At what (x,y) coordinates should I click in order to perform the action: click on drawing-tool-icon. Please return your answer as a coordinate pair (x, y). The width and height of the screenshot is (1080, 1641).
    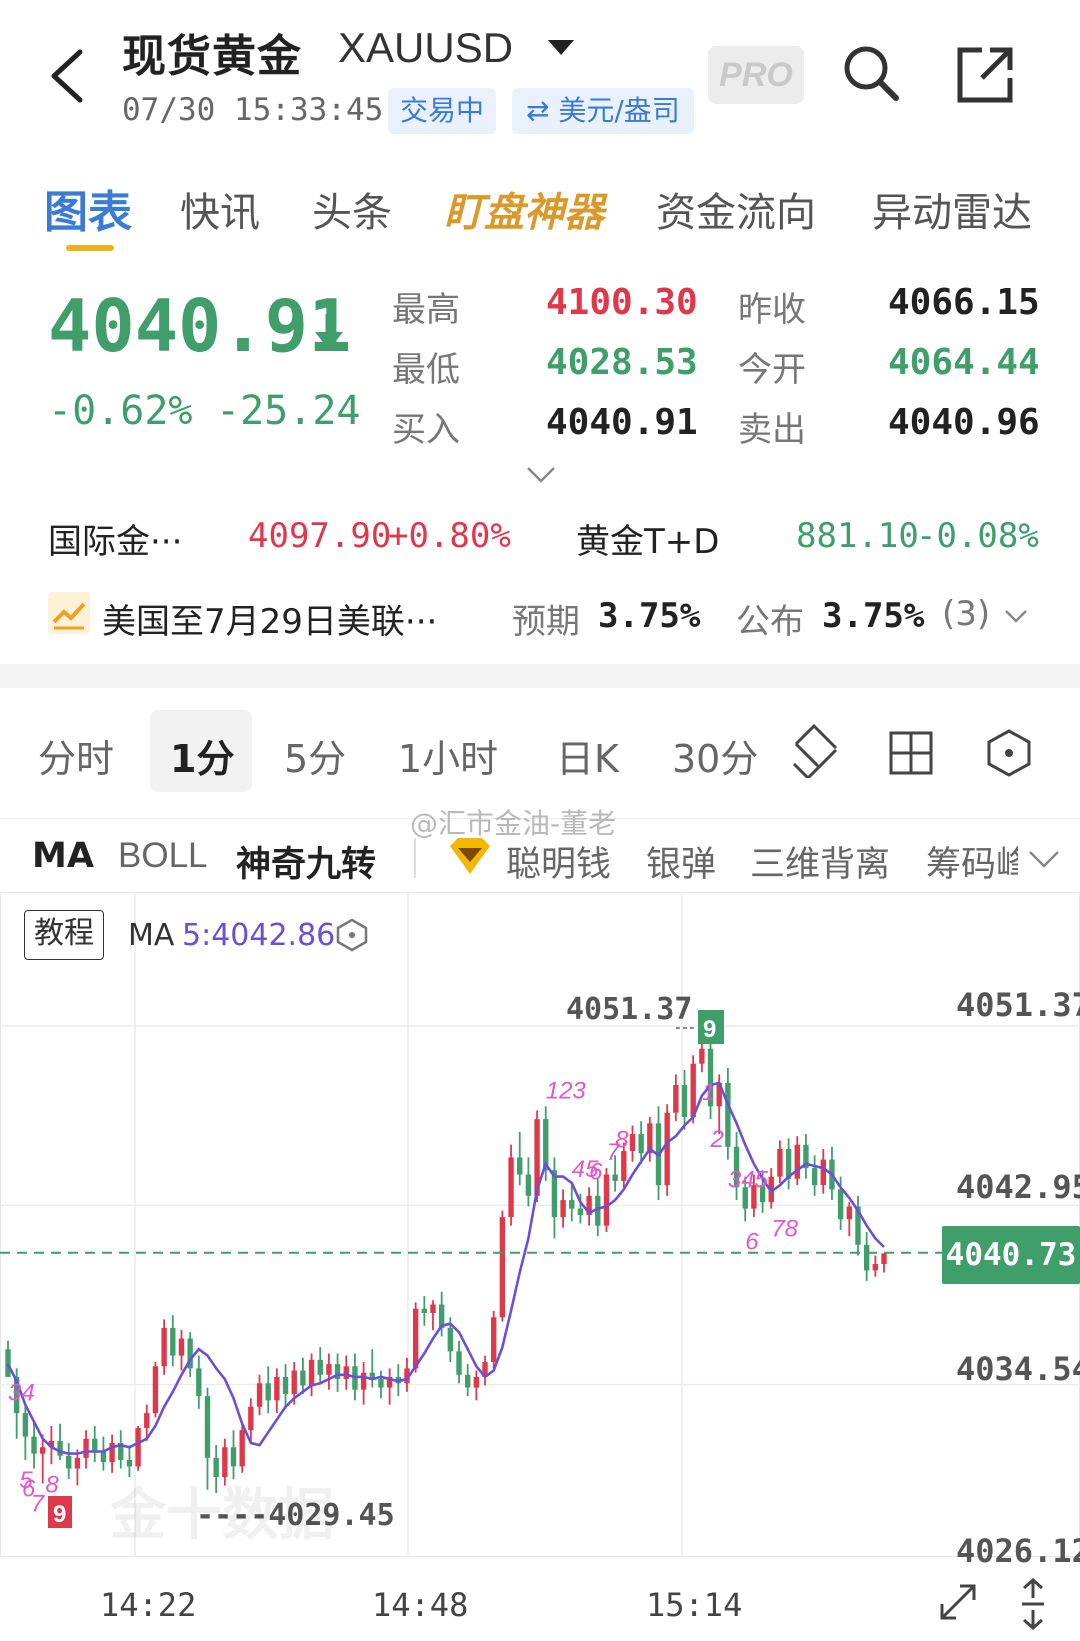
    Looking at the image, I should click on (815, 752).